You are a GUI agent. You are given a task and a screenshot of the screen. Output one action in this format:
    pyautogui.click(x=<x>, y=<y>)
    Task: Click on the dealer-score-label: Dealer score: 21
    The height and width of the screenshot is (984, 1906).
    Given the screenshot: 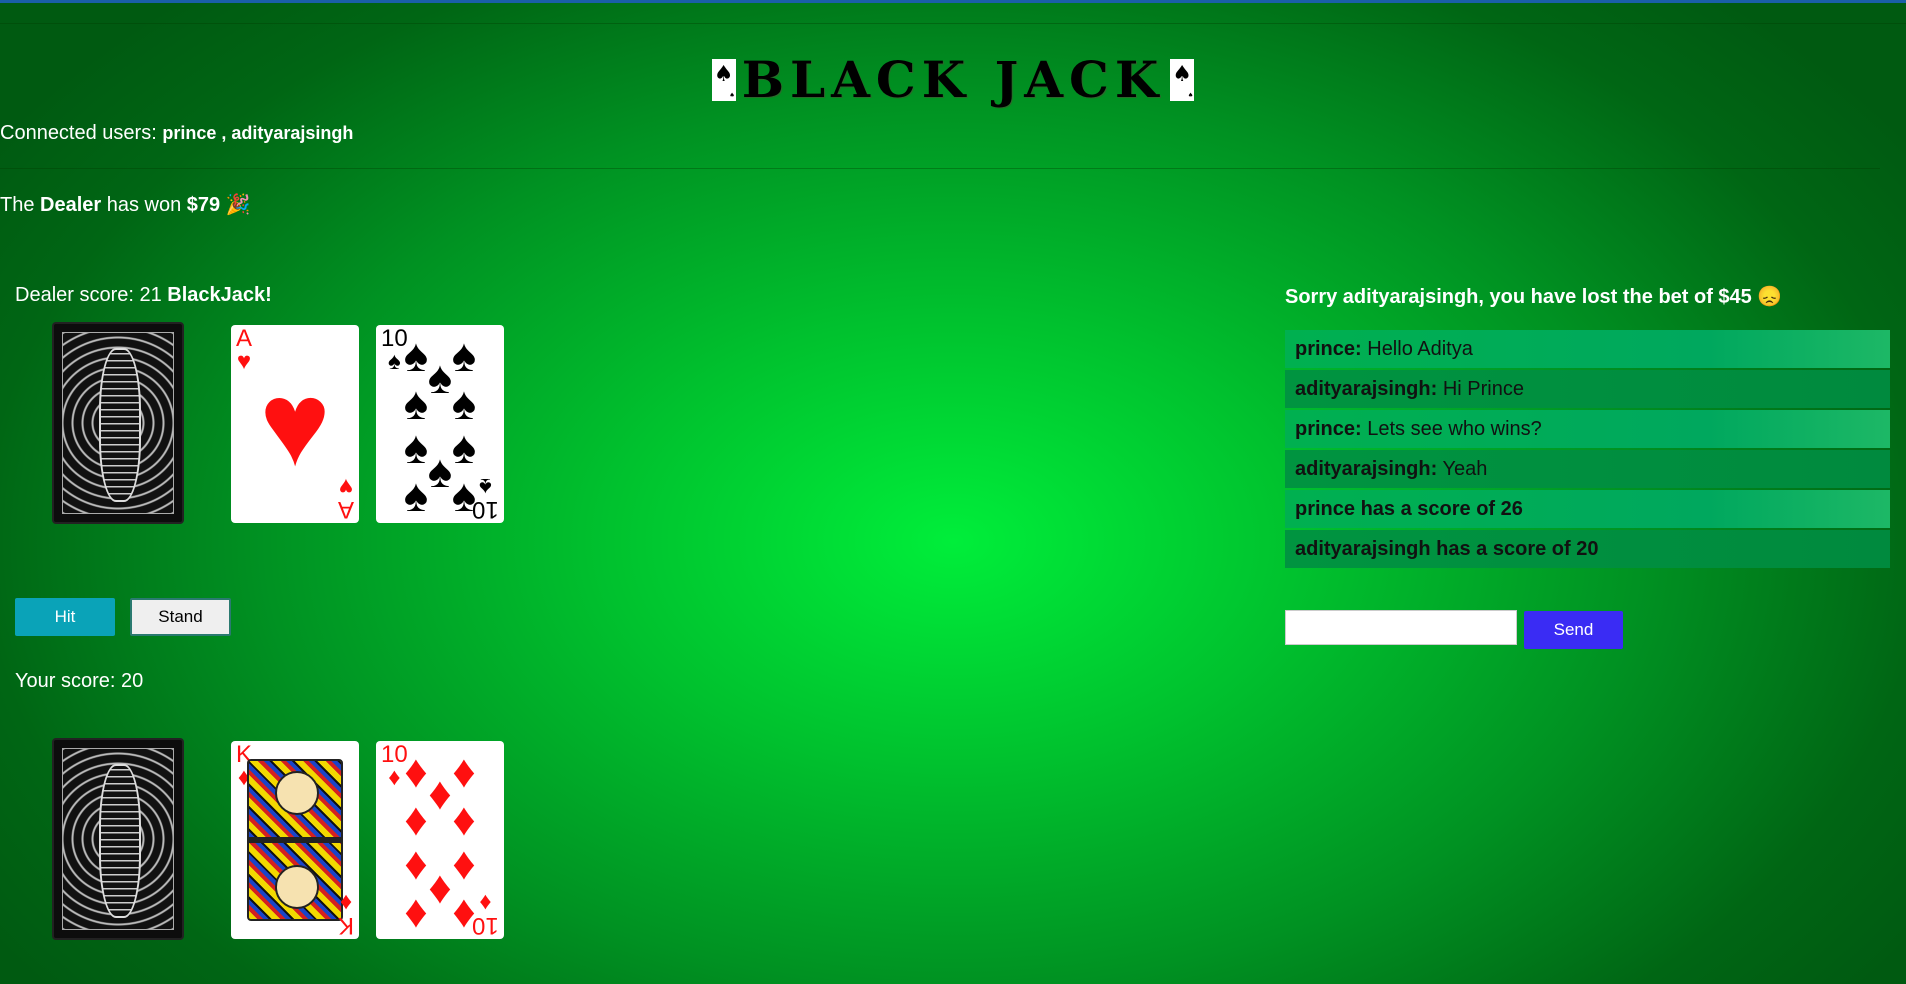 What is the action you would take?
    pyautogui.click(x=91, y=295)
    